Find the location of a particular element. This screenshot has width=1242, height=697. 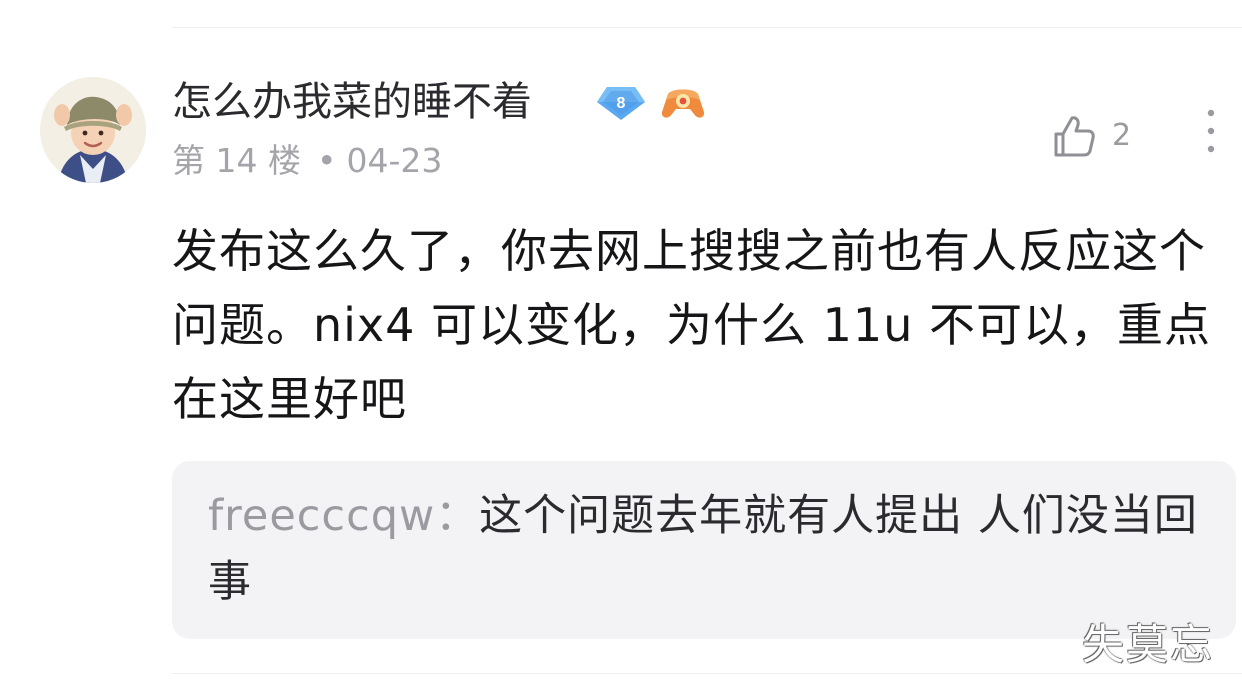

gamepad-badge-icon is located at coordinates (683, 102).